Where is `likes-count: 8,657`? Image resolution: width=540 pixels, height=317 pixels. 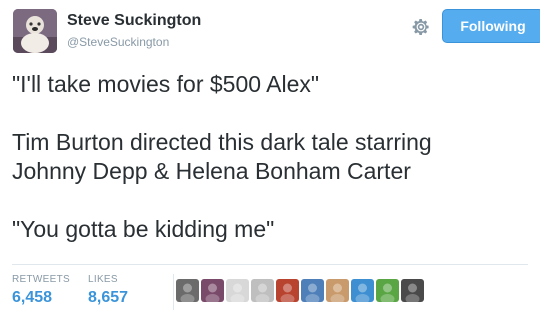 likes-count: 8,657 is located at coordinates (108, 297).